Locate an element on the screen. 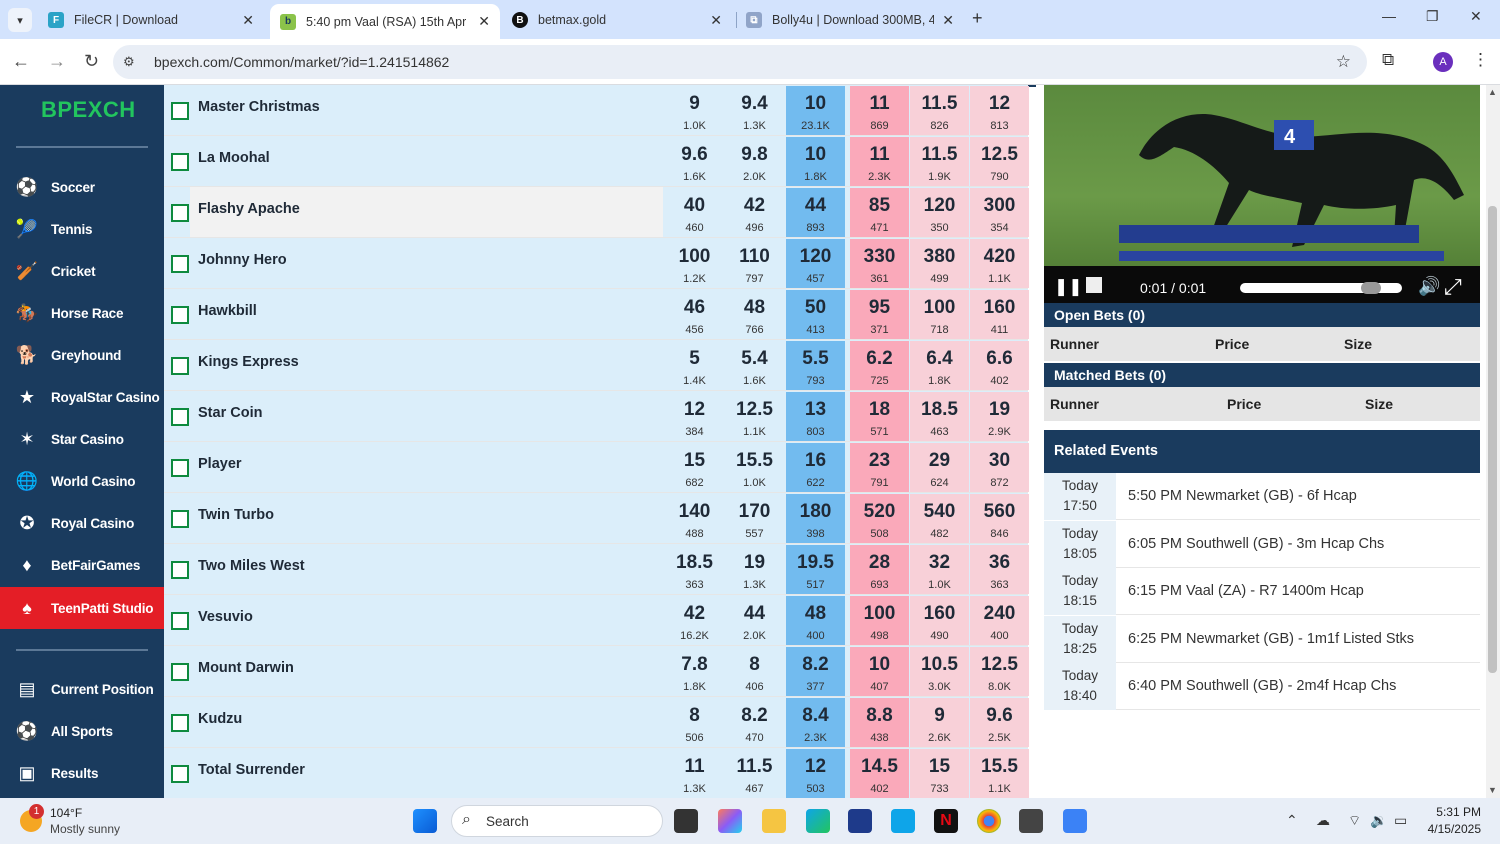 The width and height of the screenshot is (1500, 844). chrome-menu-icon: ⋮ is located at coordinates (1480, 60).